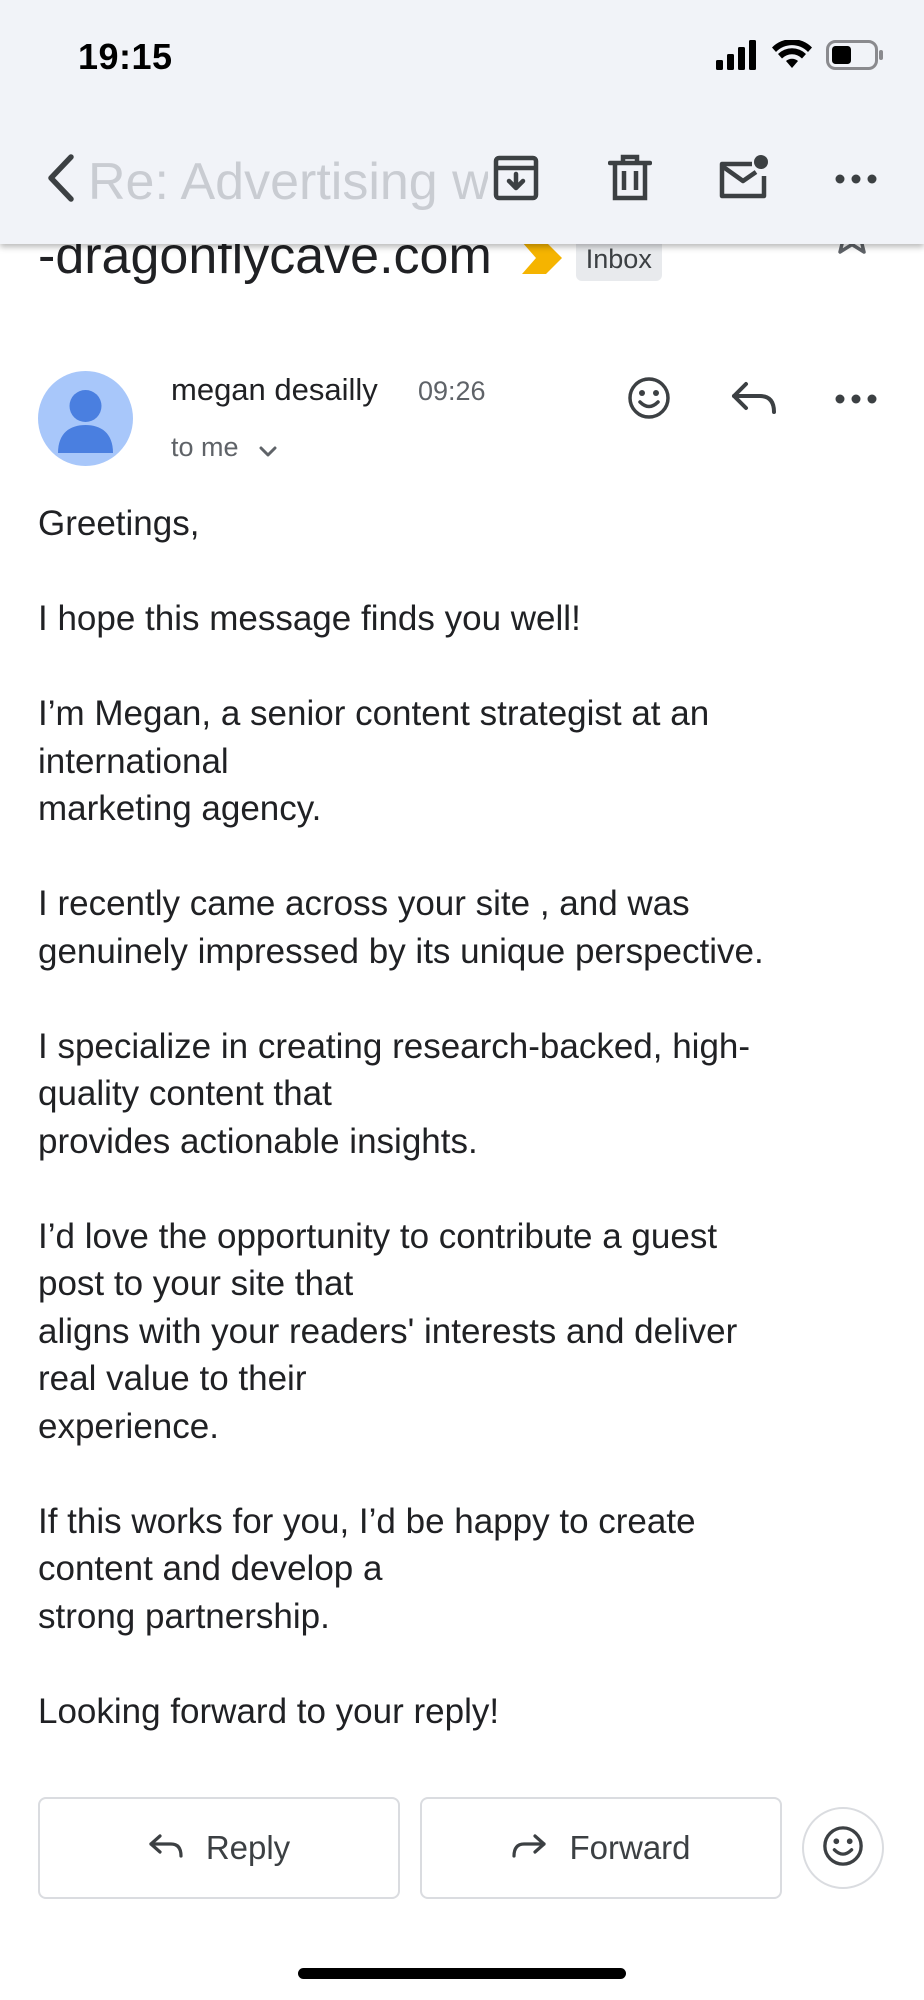  I want to click on message-toolbar: Re: Advertising with, so click(462, 180).